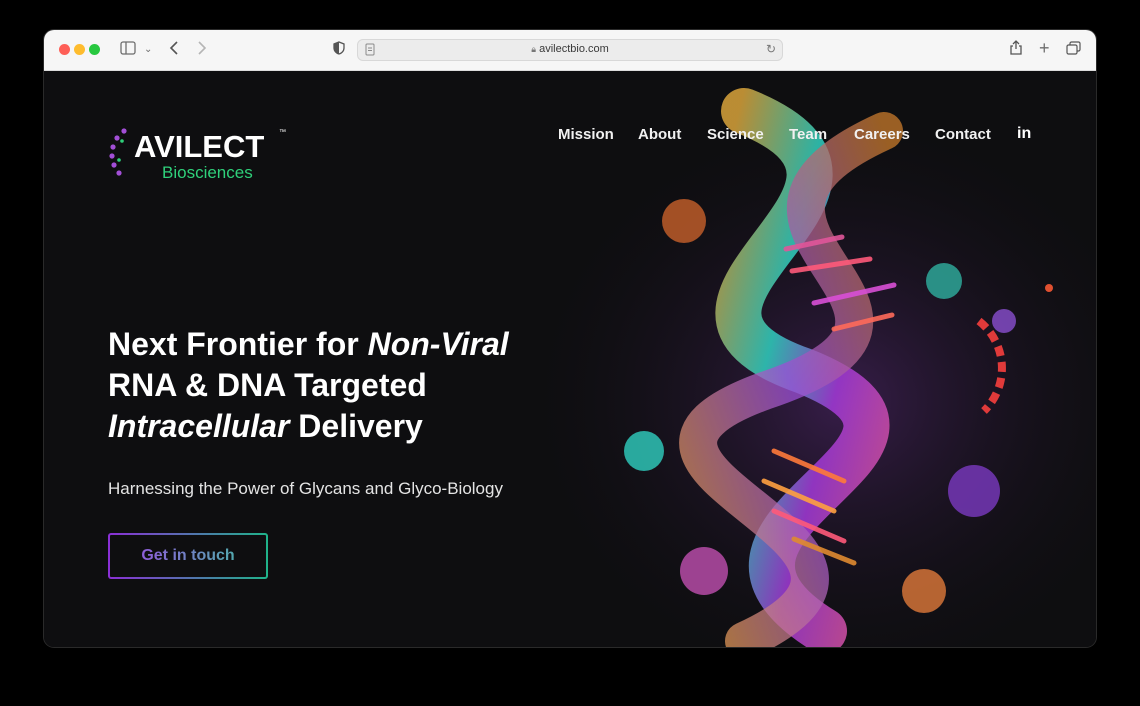  Describe the element at coordinates (1073, 50) in the screenshot. I see `tab-overview-icon` at that location.